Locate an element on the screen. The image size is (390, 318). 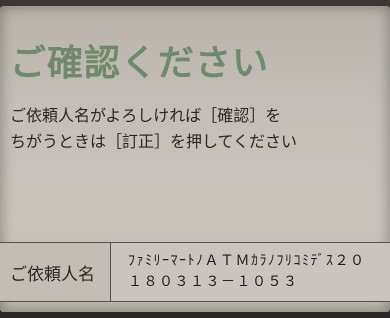
instruction-line-1: ご依頼人名がよろしければ［確認］を is located at coordinates (146, 115).